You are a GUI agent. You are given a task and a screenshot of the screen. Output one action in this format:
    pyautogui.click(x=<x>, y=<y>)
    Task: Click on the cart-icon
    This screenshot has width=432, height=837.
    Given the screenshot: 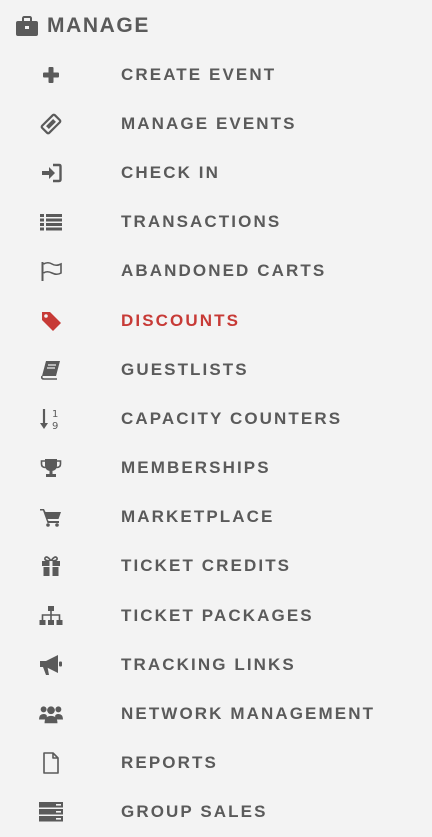 What is the action you would take?
    pyautogui.click(x=51, y=517)
    